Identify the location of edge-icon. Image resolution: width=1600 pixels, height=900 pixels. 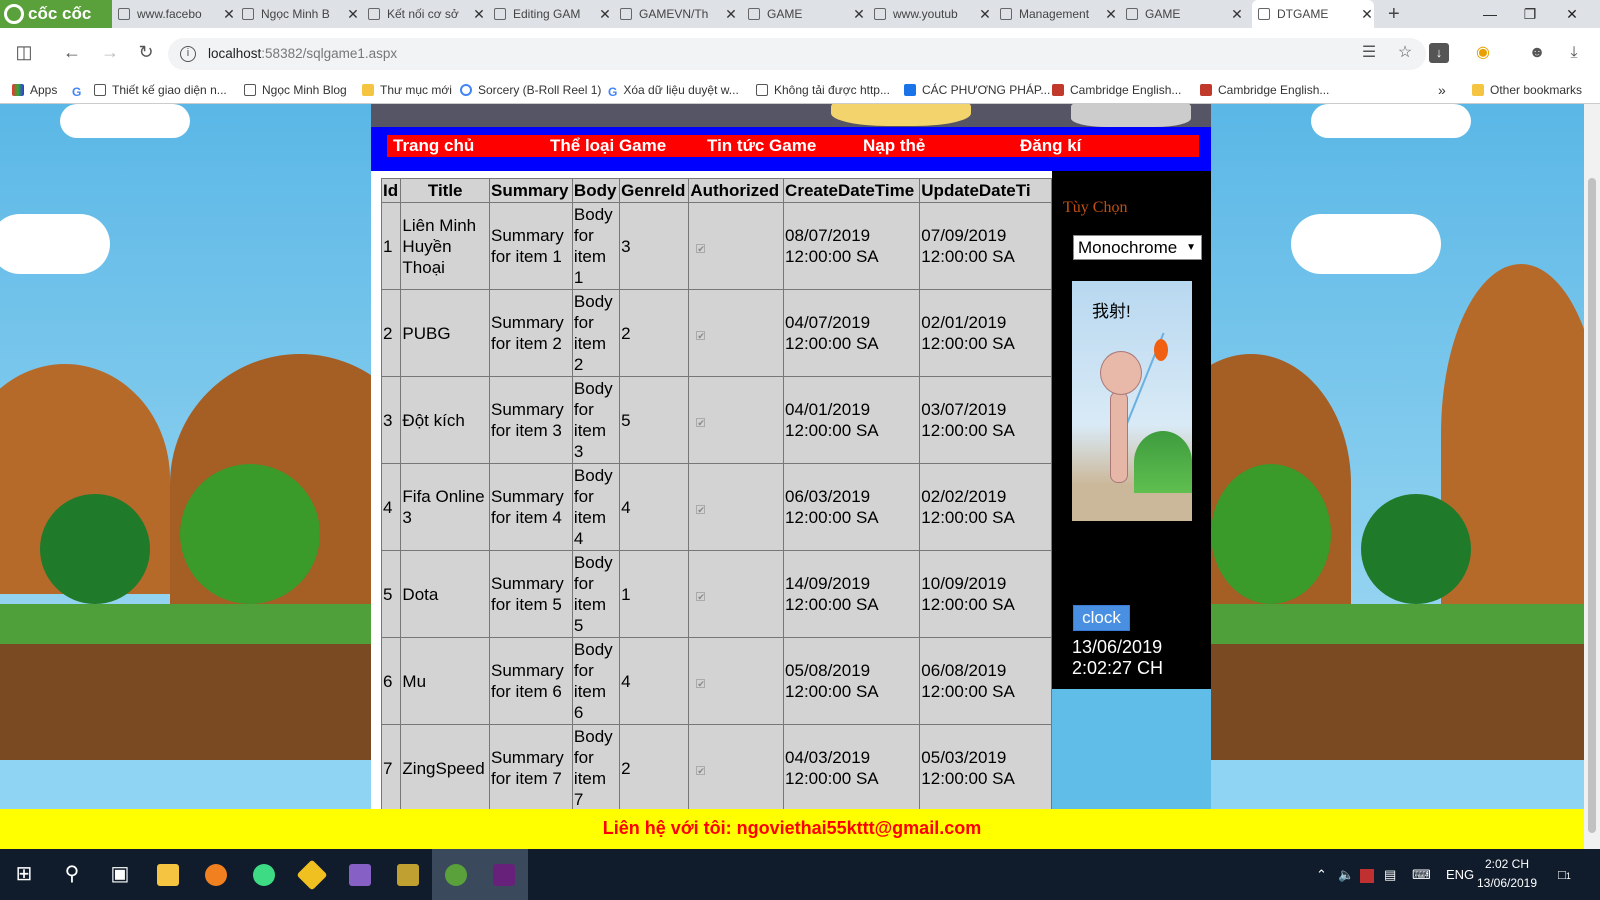
(216, 874).